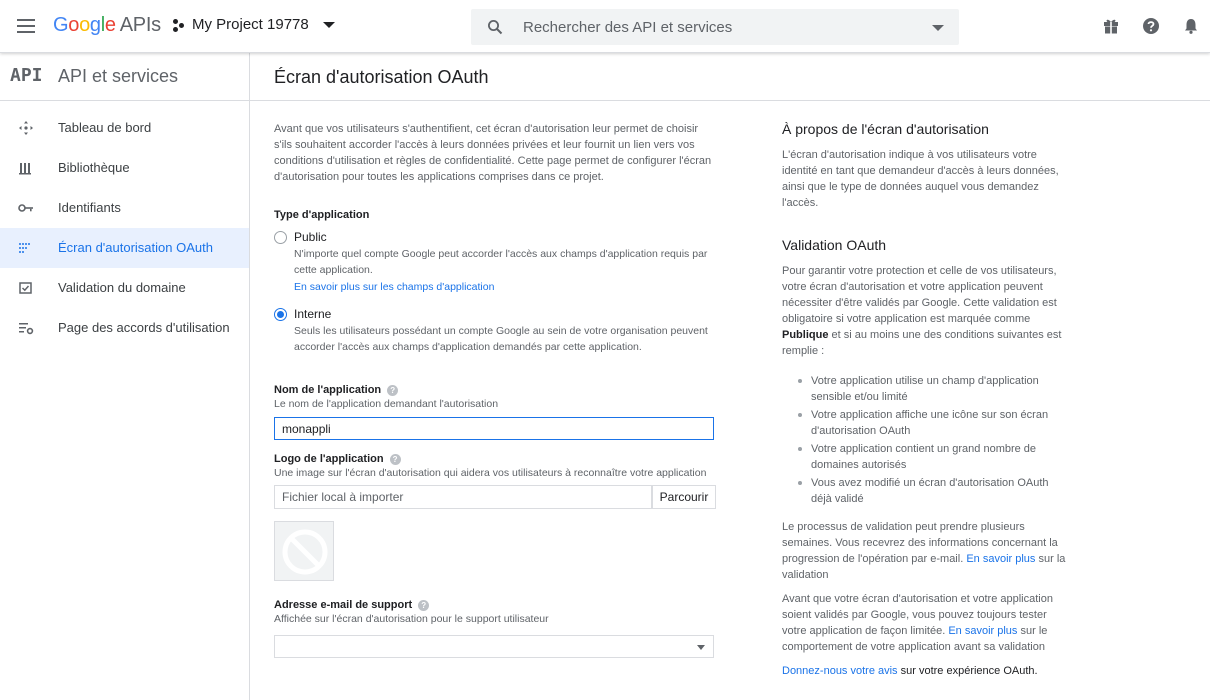  Describe the element at coordinates (118, 76) in the screenshot. I see `sidebar-title: API et services` at that location.